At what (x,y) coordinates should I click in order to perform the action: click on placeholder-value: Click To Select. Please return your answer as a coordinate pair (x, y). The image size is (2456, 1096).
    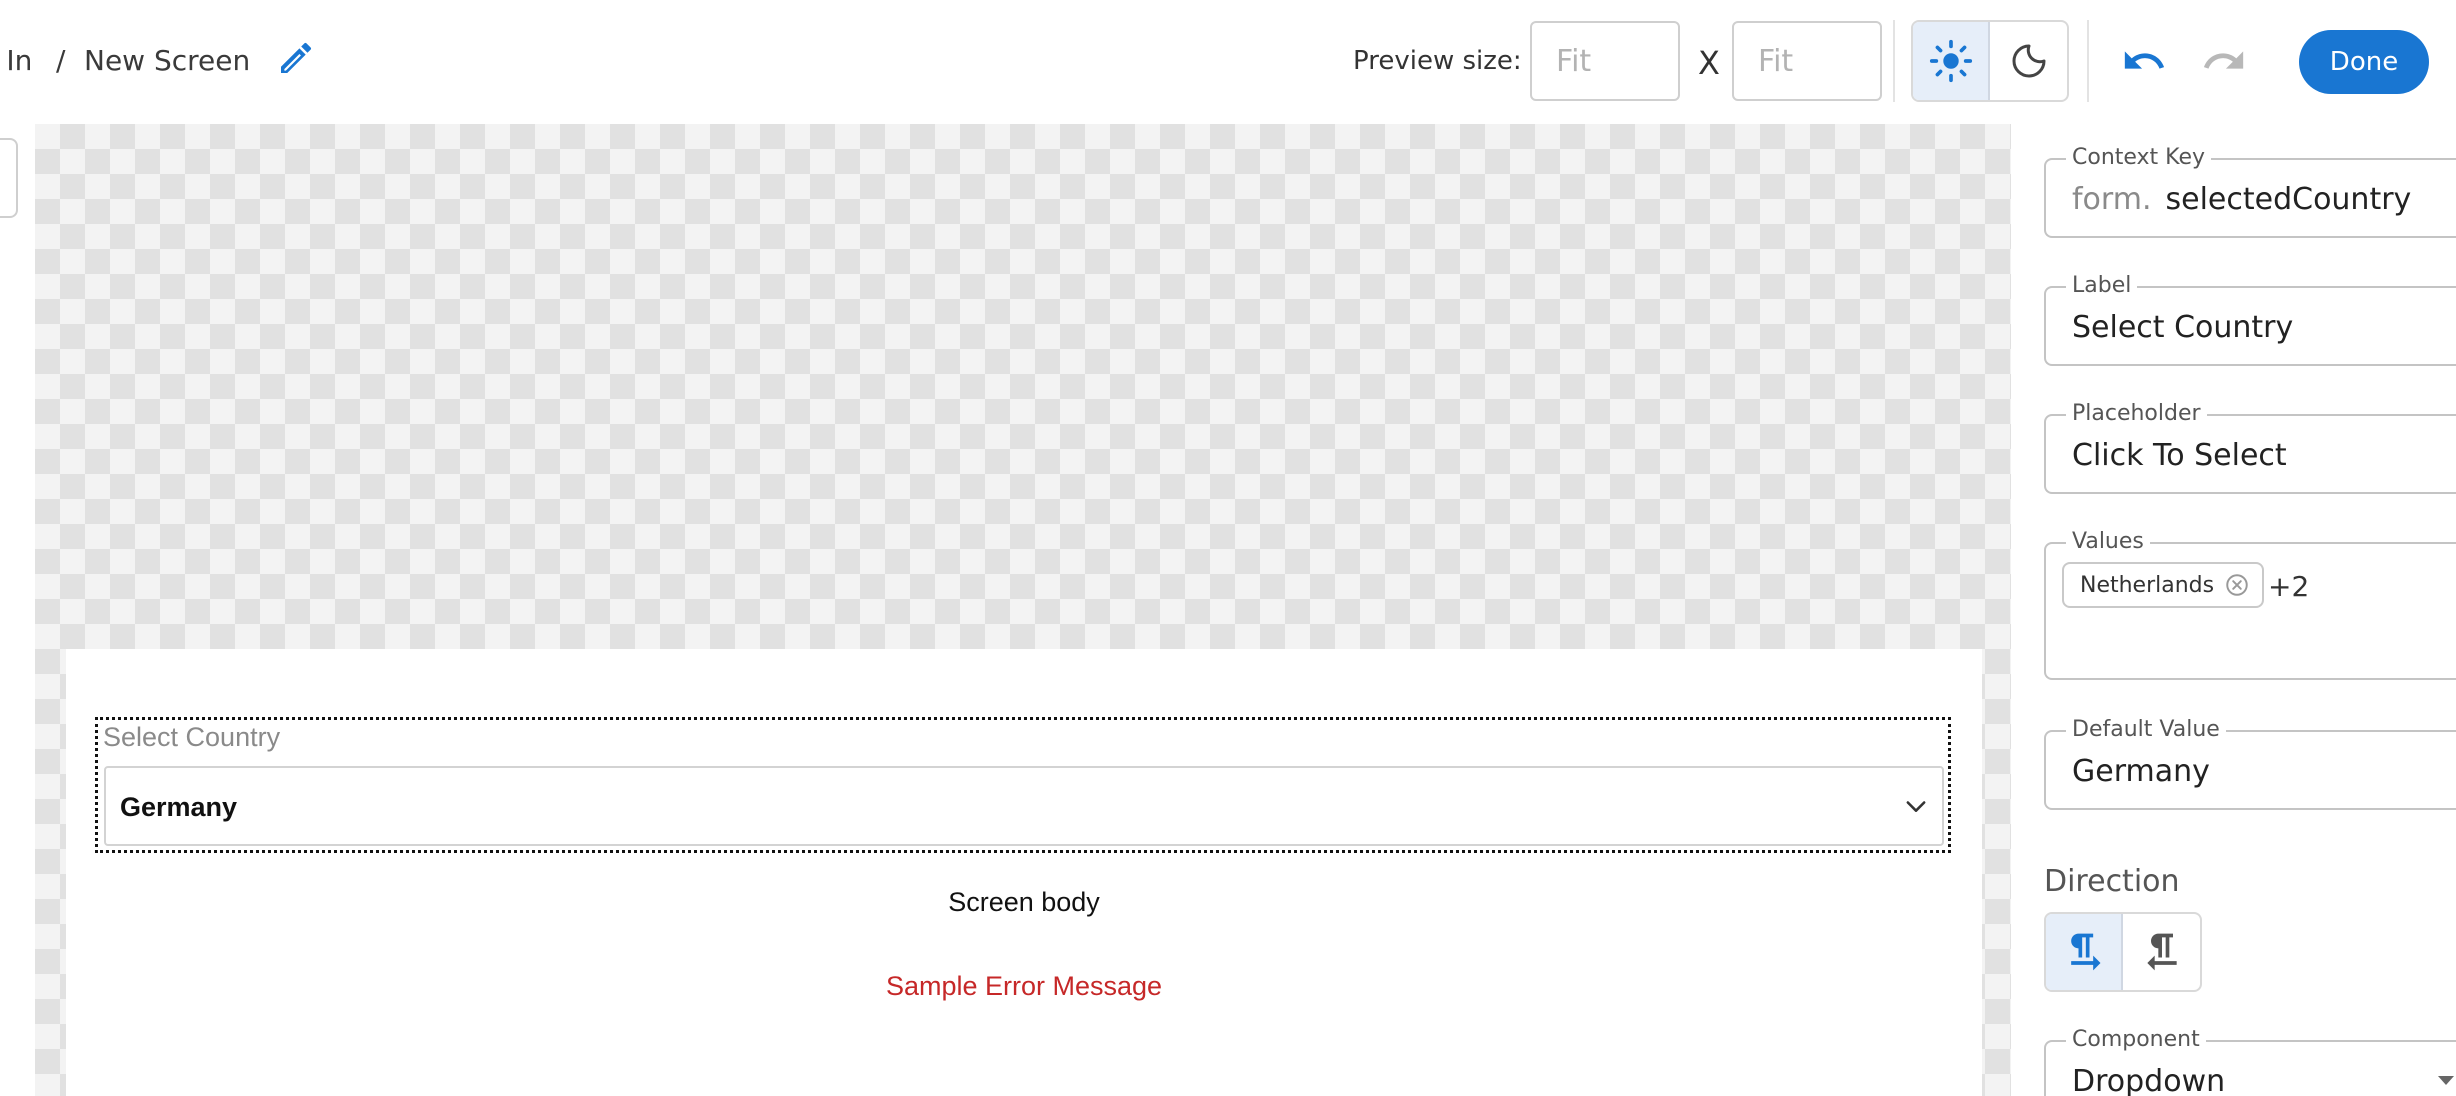
    Looking at the image, I should click on (2179, 455).